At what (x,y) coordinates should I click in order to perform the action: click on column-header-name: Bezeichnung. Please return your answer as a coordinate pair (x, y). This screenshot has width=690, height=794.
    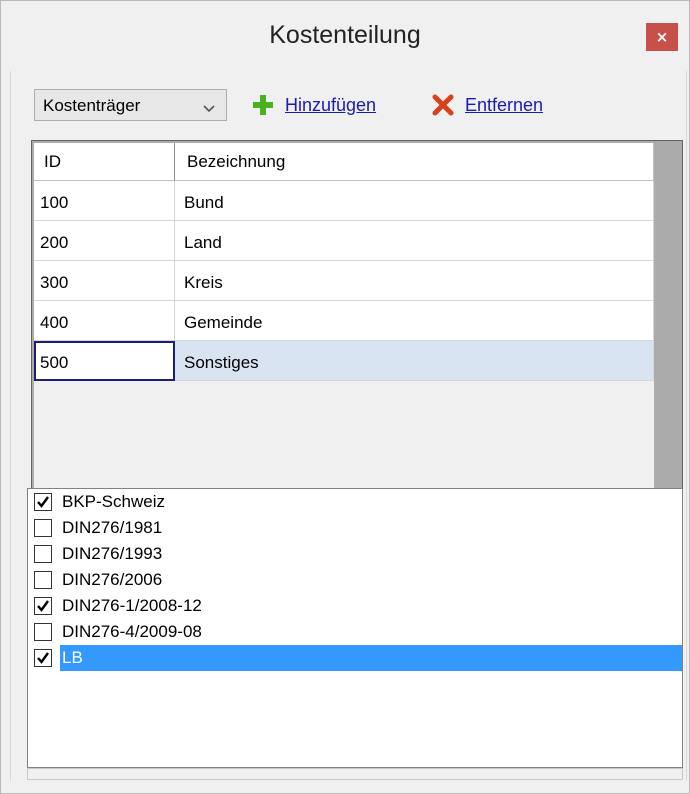
    Looking at the image, I should click on (414, 162).